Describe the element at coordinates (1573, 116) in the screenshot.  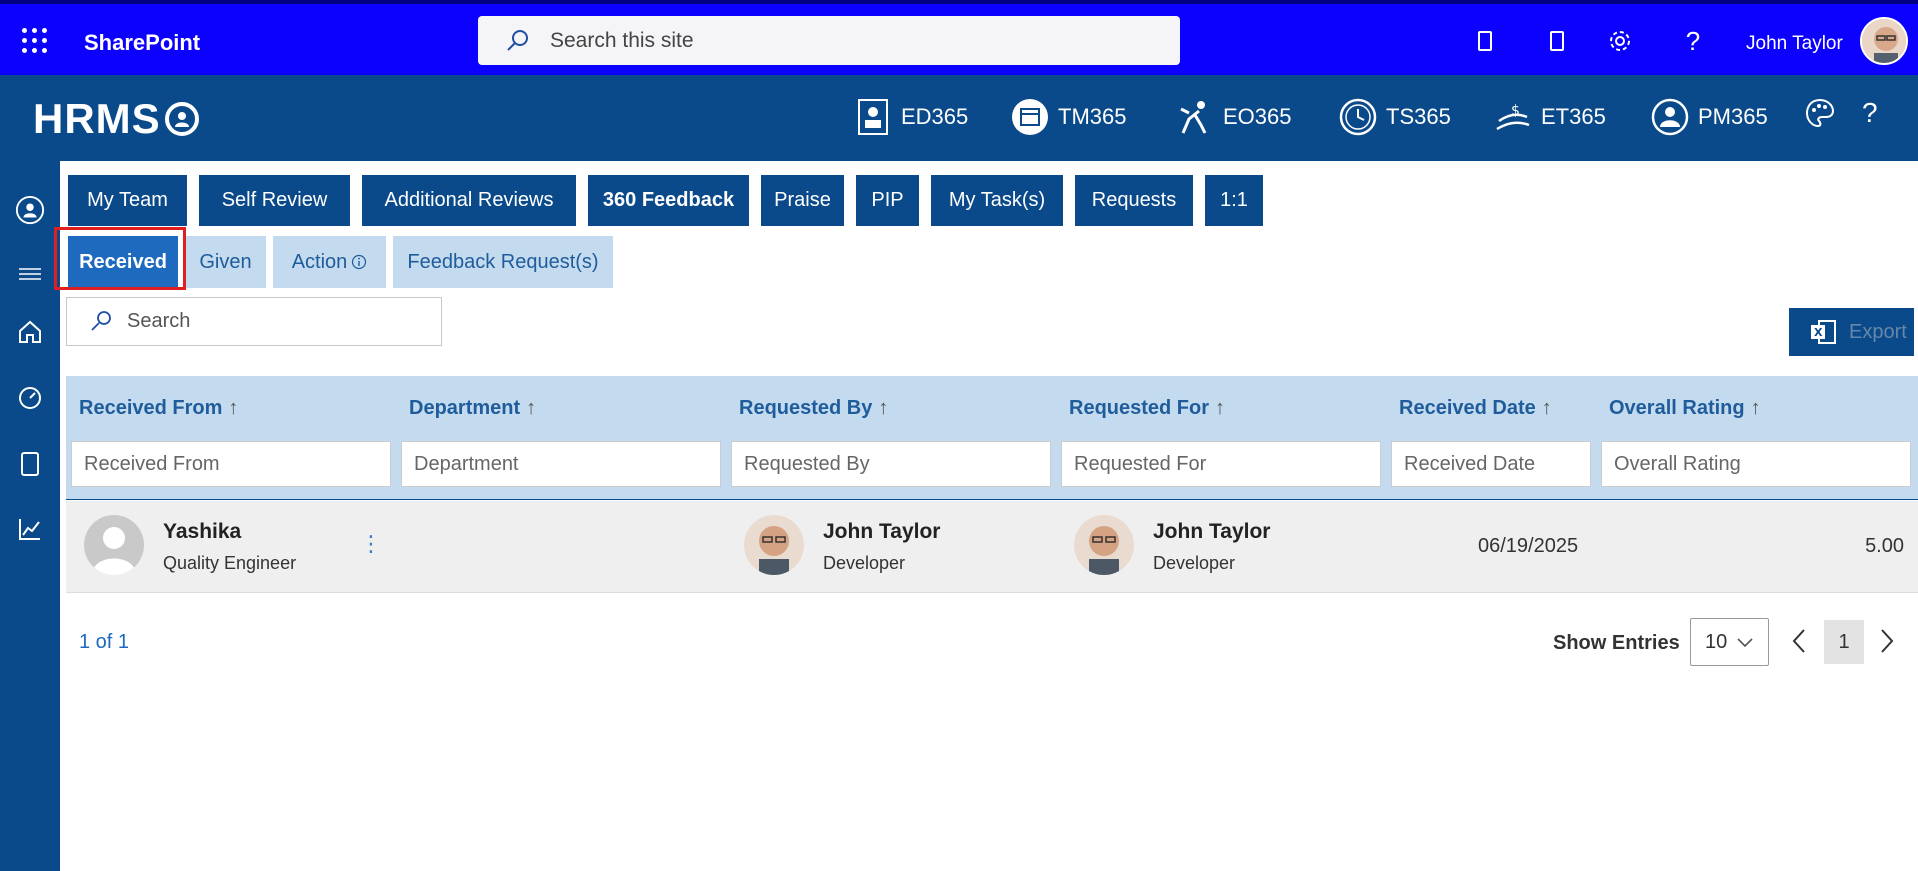
I see `app-et365-label: ET365` at that location.